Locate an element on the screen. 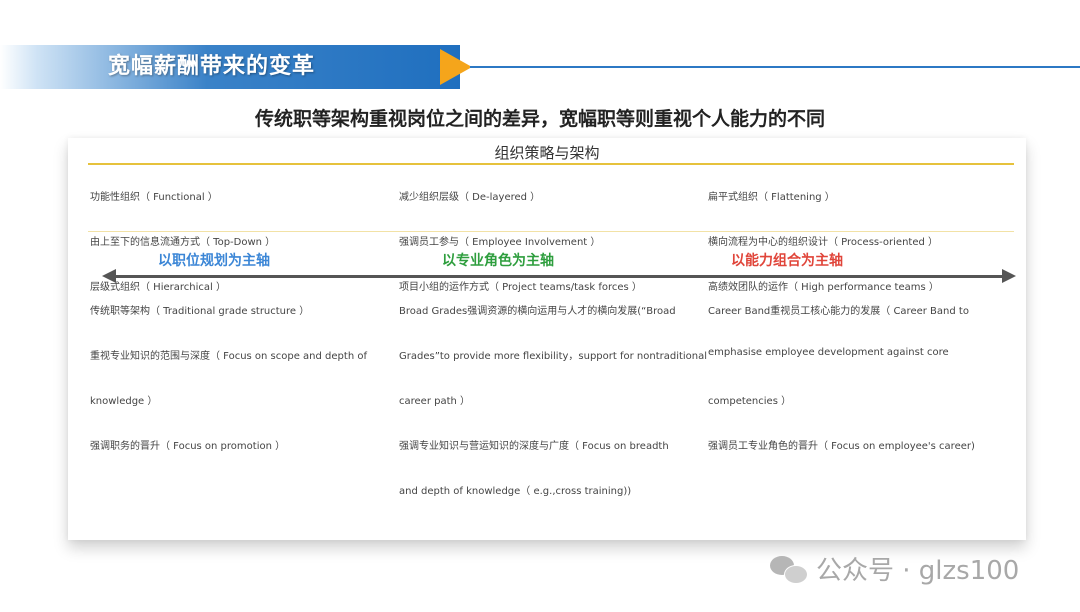 Image resolution: width=1080 pixels, height=612 pixels. watermark: 公众号 · glzs100 is located at coordinates (894, 568).